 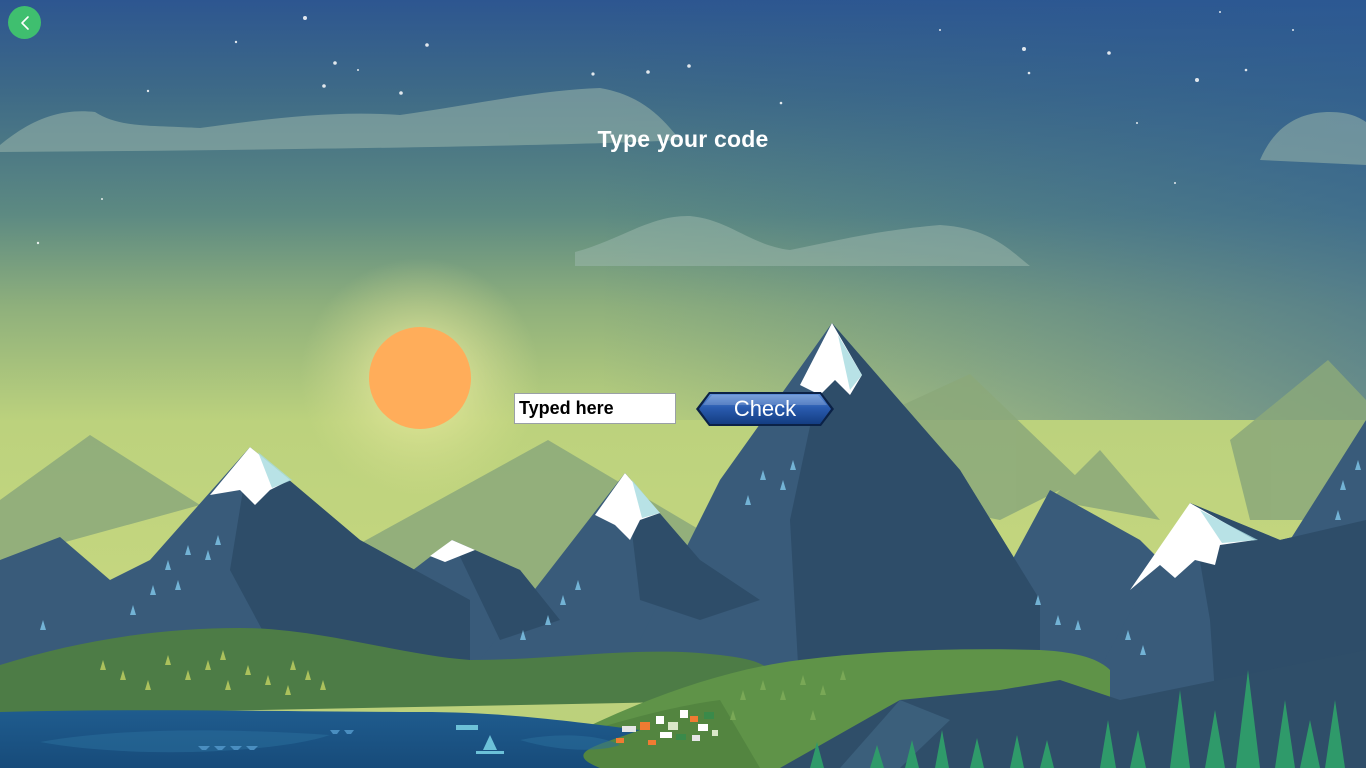 I want to click on check-button: Check, so click(x=765, y=409).